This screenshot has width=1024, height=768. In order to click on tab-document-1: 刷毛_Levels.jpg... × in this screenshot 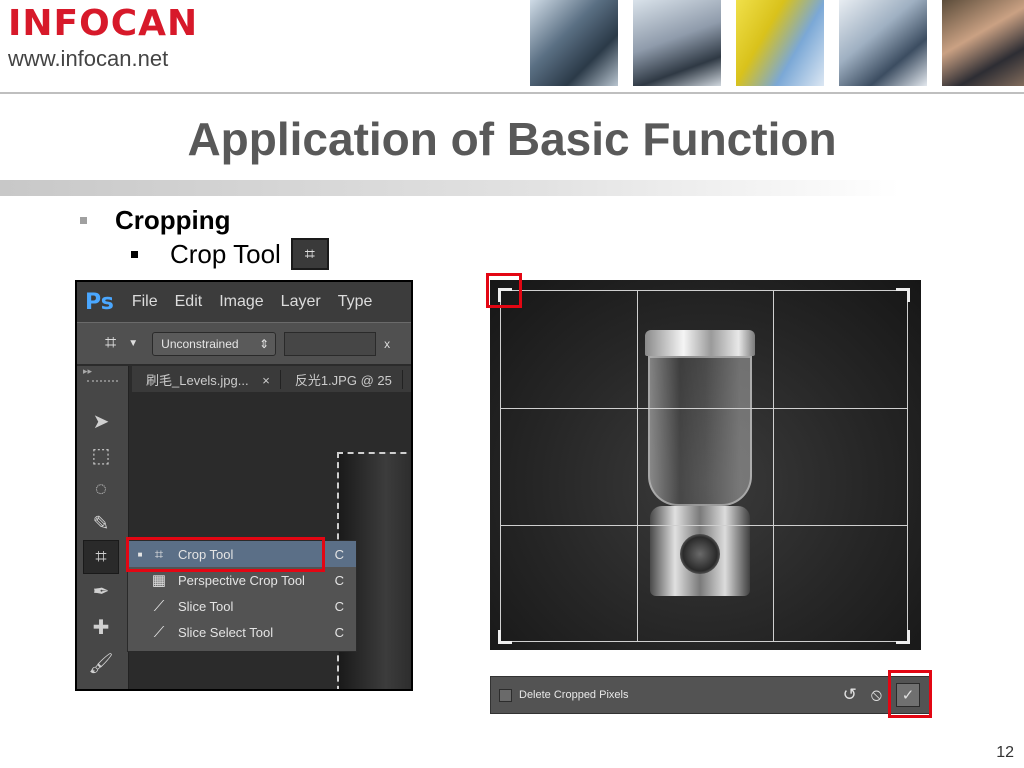, I will do `click(206, 379)`.